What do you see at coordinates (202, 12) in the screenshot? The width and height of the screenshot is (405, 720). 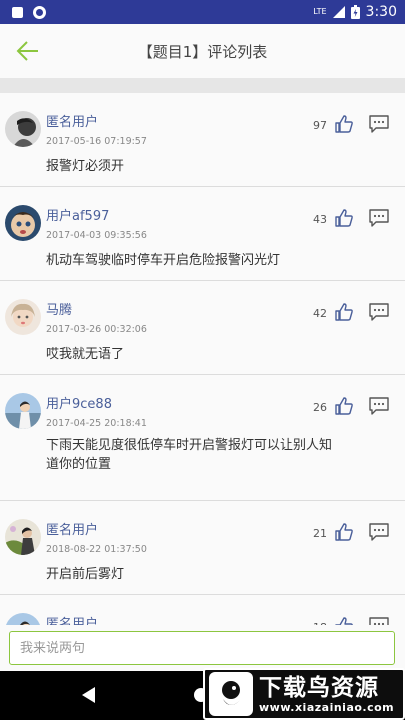 I see `status-bar: LTE 3:30` at bounding box center [202, 12].